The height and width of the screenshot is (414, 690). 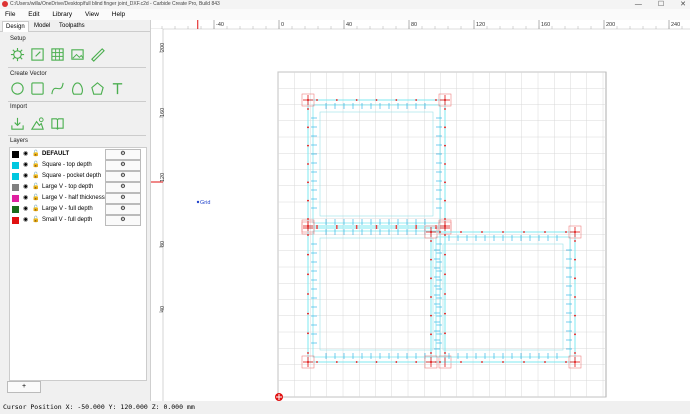 What do you see at coordinates (17, 54) in the screenshot?
I see `job-setup-icon` at bounding box center [17, 54].